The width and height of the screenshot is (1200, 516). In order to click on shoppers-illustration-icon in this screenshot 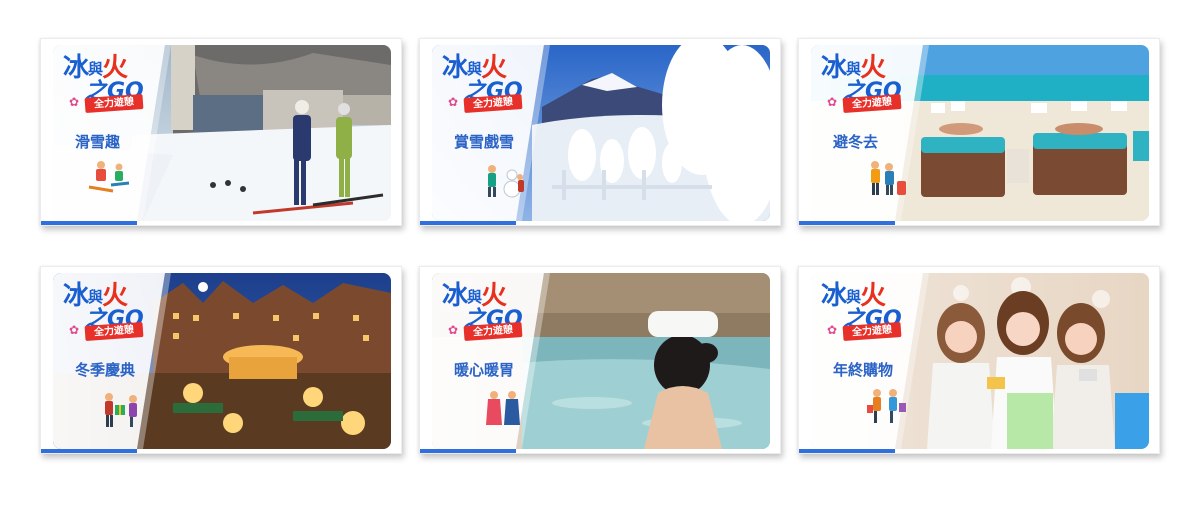, I will do `click(886, 406)`.